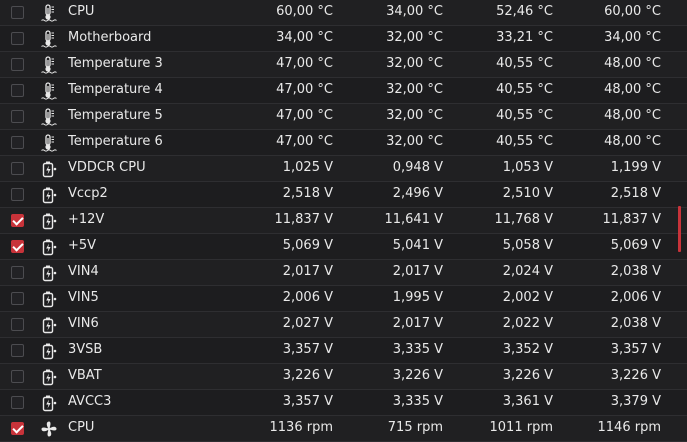 The width and height of the screenshot is (687, 442). I want to click on sensor-row: VIN4 2,017 V 2,017 V 2,024 V 2,038 V, so click(343, 273).